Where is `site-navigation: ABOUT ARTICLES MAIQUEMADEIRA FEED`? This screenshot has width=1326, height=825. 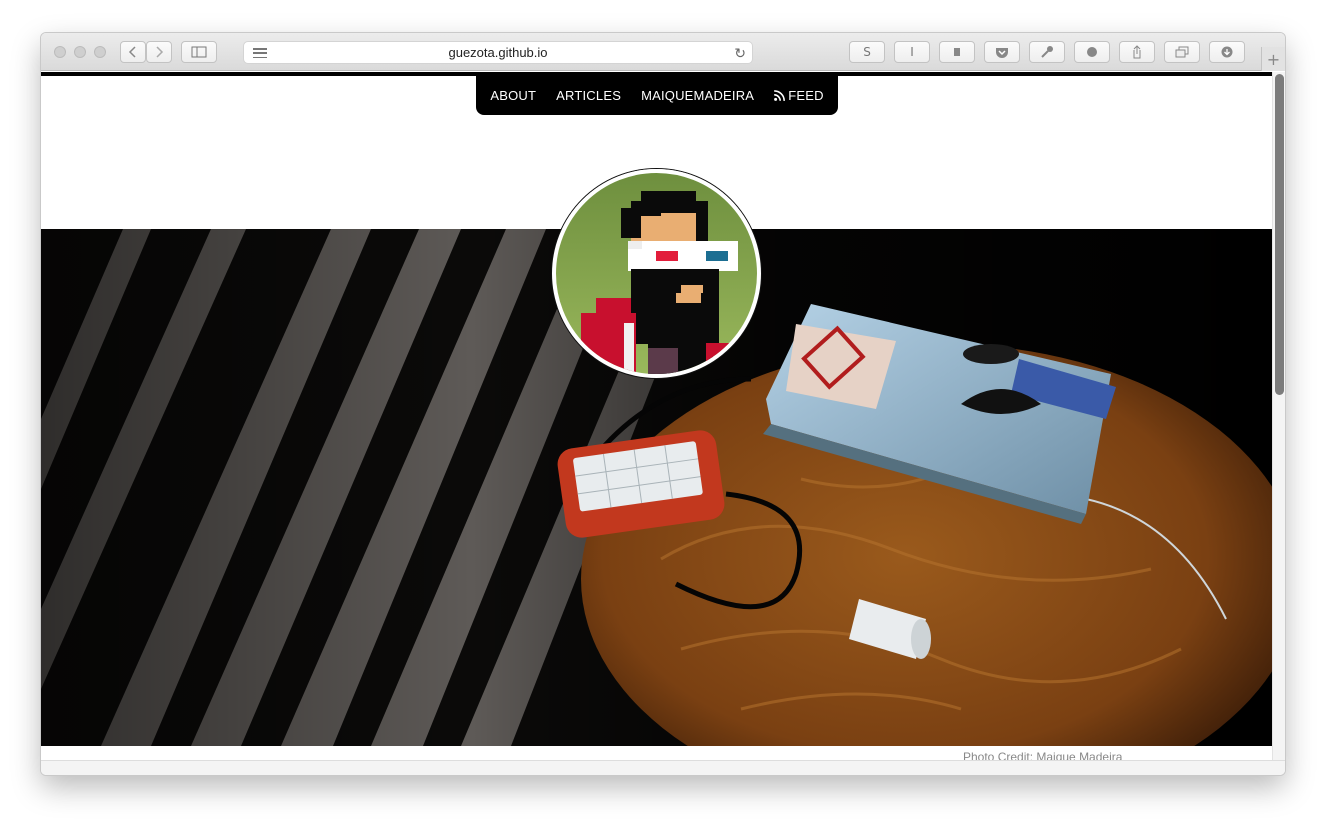
site-navigation: ABOUT ARTICLES MAIQUEMADEIRA FEED is located at coordinates (657, 95).